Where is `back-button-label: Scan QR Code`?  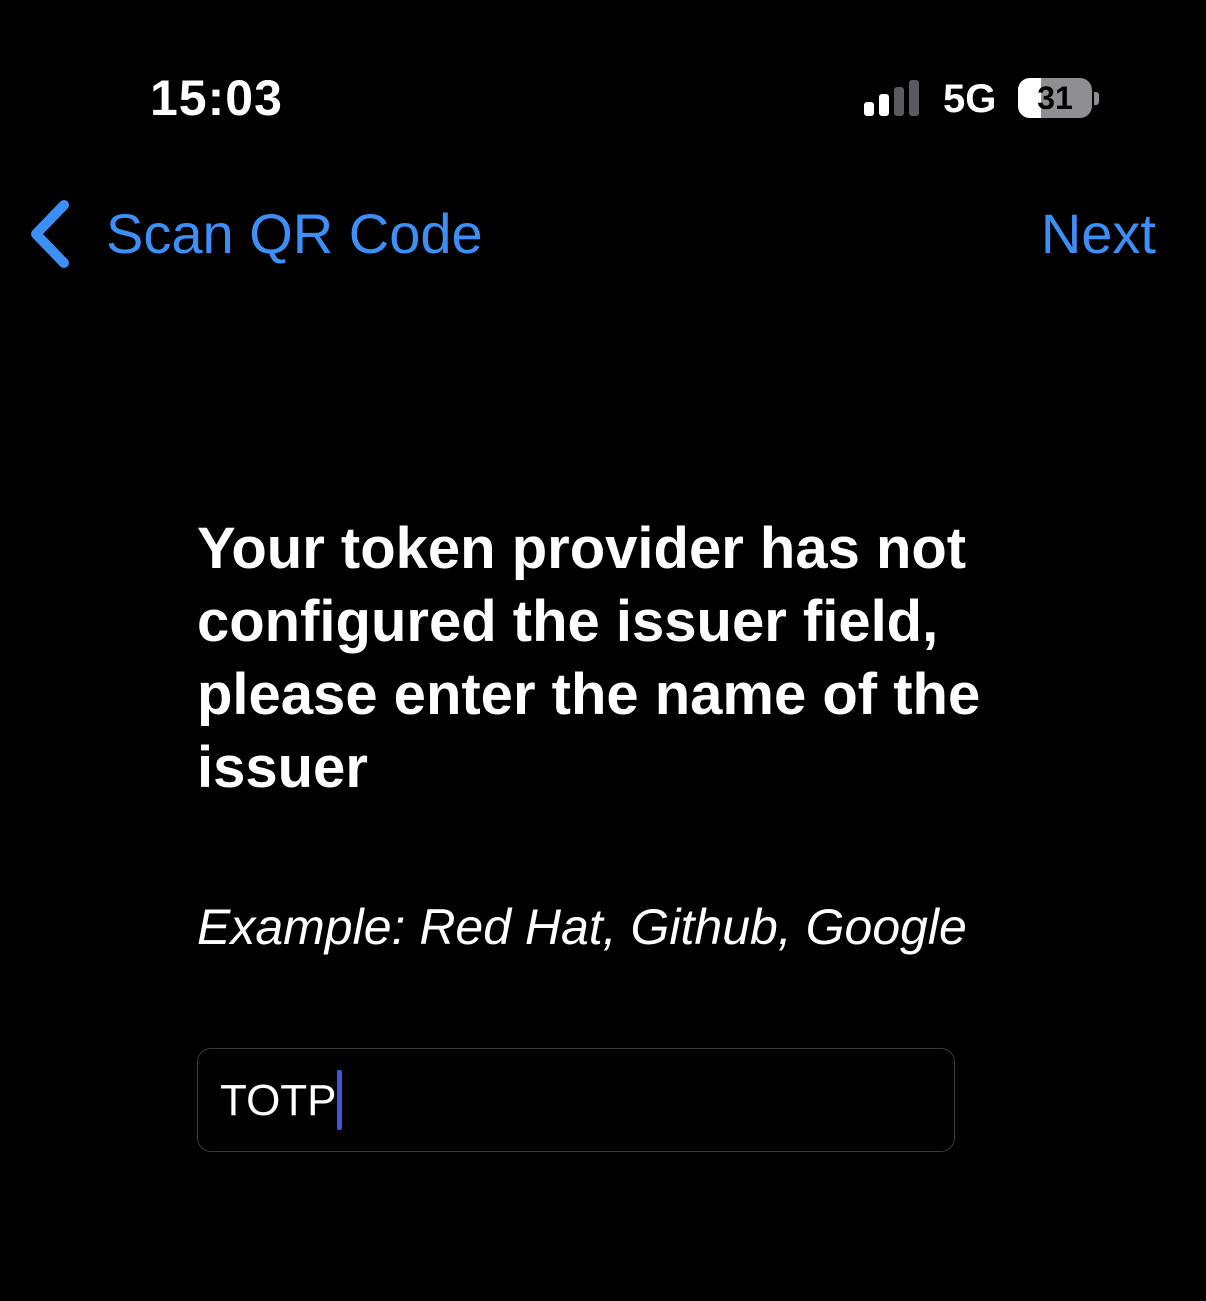
back-button-label: Scan QR Code is located at coordinates (294, 233).